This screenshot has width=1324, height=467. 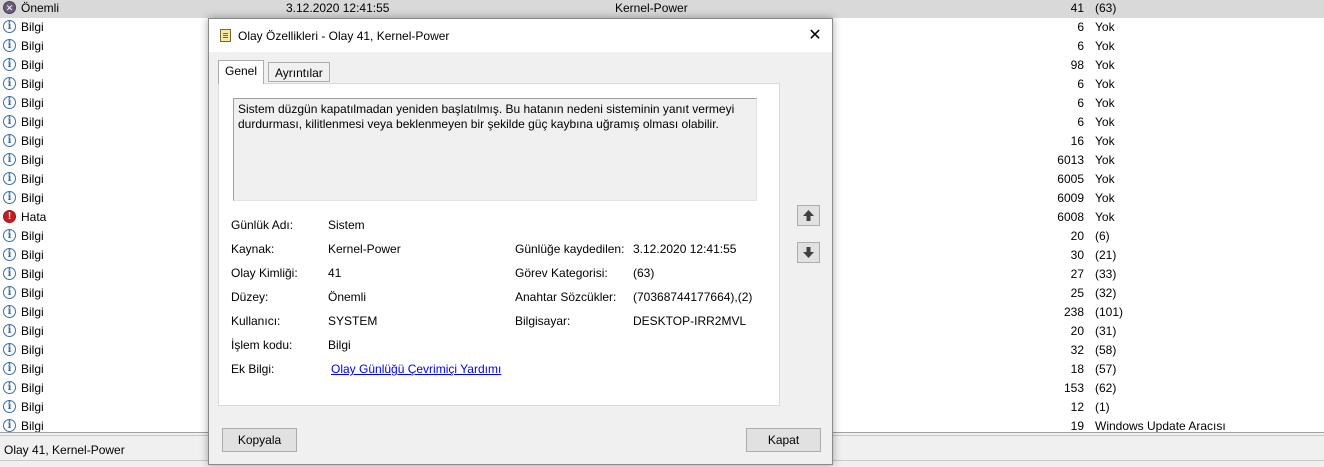 What do you see at coordinates (353, 321) in the screenshot?
I see `user-value: SYSTEM` at bounding box center [353, 321].